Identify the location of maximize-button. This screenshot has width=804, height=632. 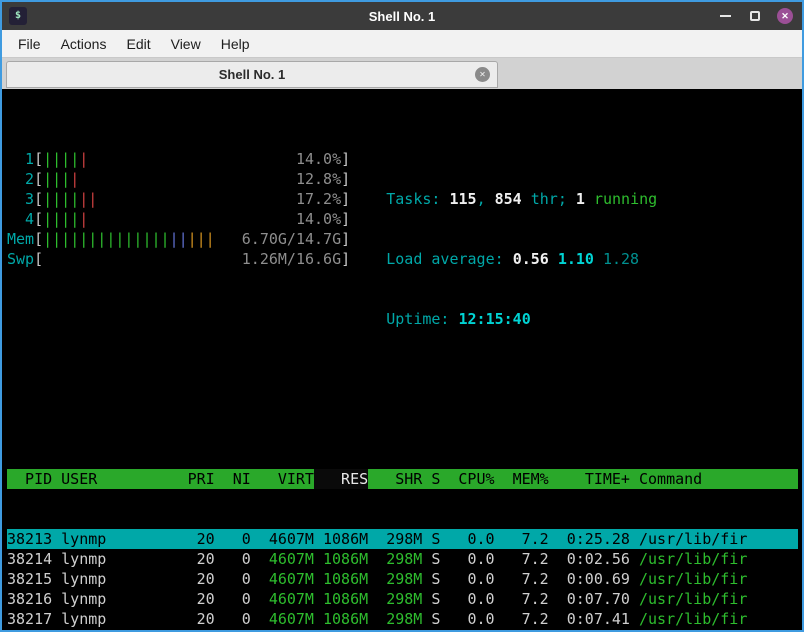
(755, 16).